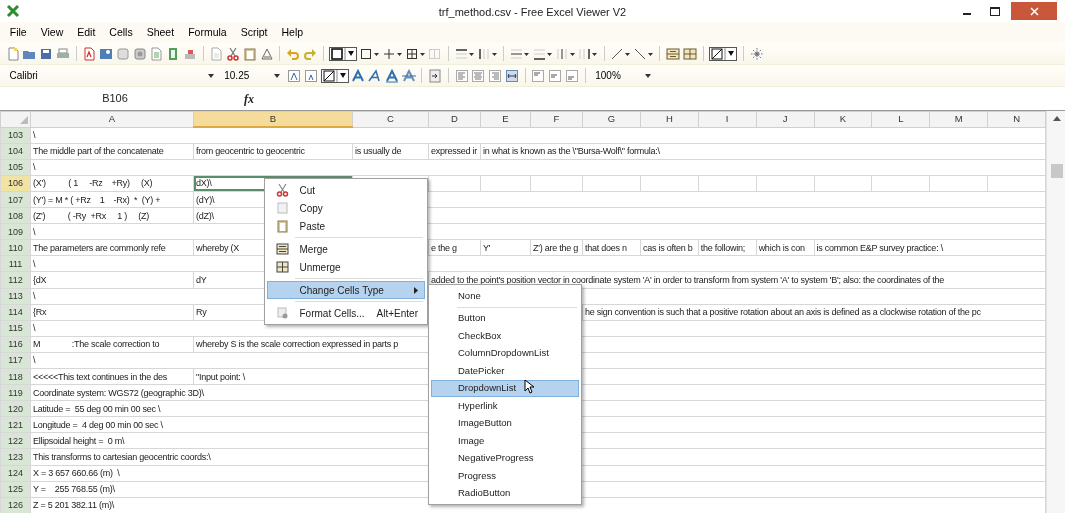 This screenshot has height=513, width=1065. I want to click on cell-text: whereby (X, so click(218, 247).